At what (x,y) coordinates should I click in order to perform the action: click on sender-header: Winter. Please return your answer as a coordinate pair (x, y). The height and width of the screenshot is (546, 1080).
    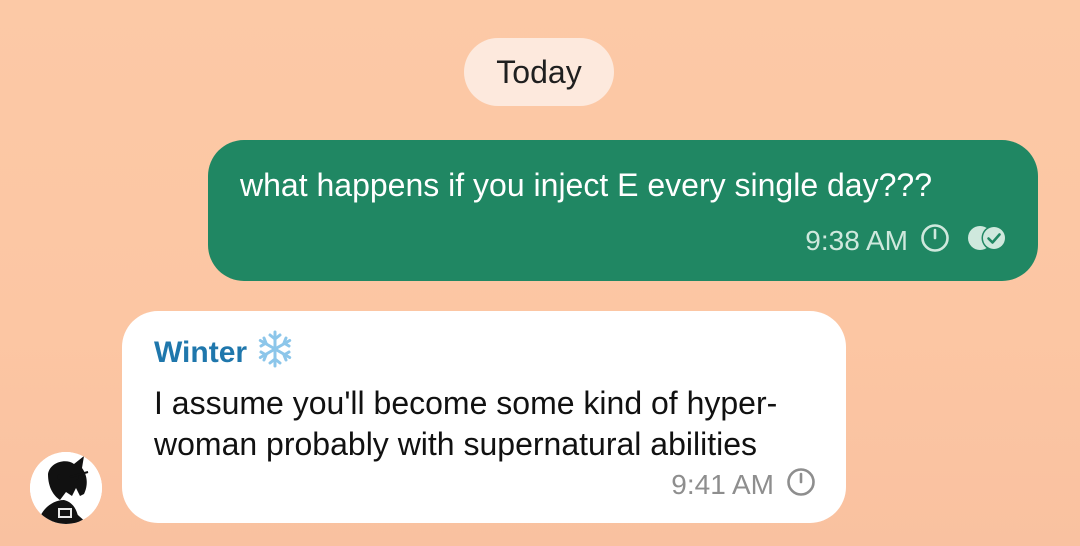
    Looking at the image, I should click on (224, 351).